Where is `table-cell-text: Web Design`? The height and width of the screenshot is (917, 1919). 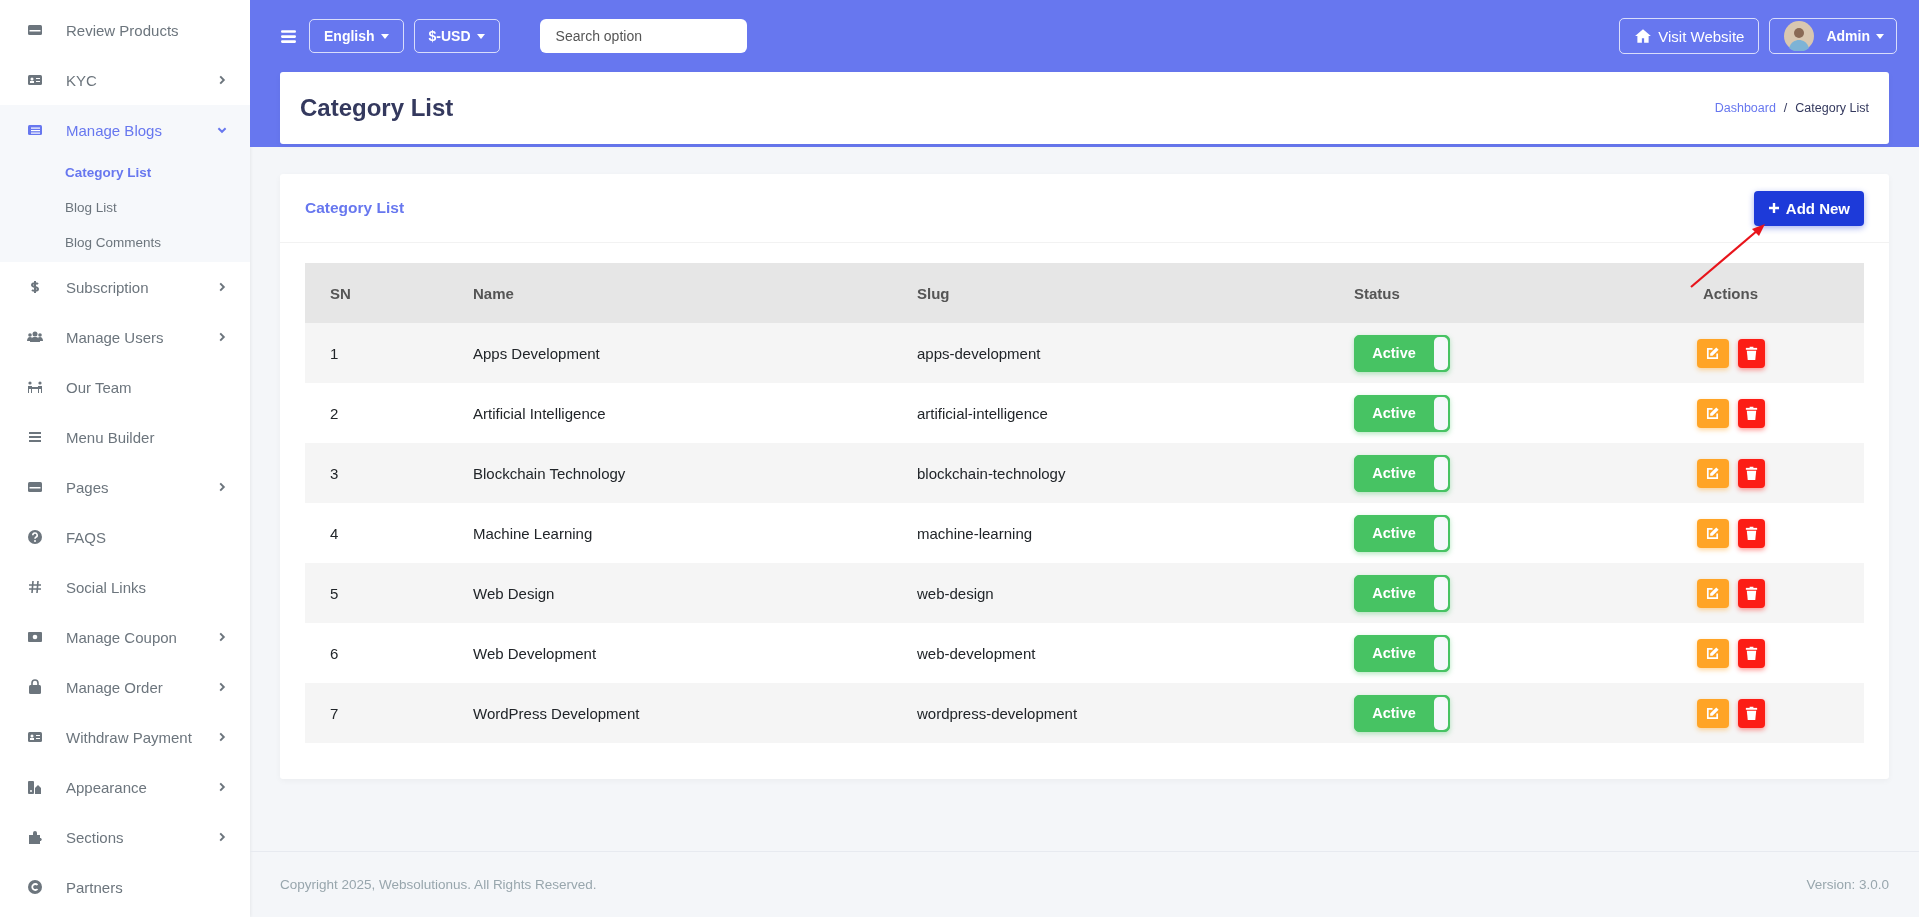 table-cell-text: Web Design is located at coordinates (514, 593).